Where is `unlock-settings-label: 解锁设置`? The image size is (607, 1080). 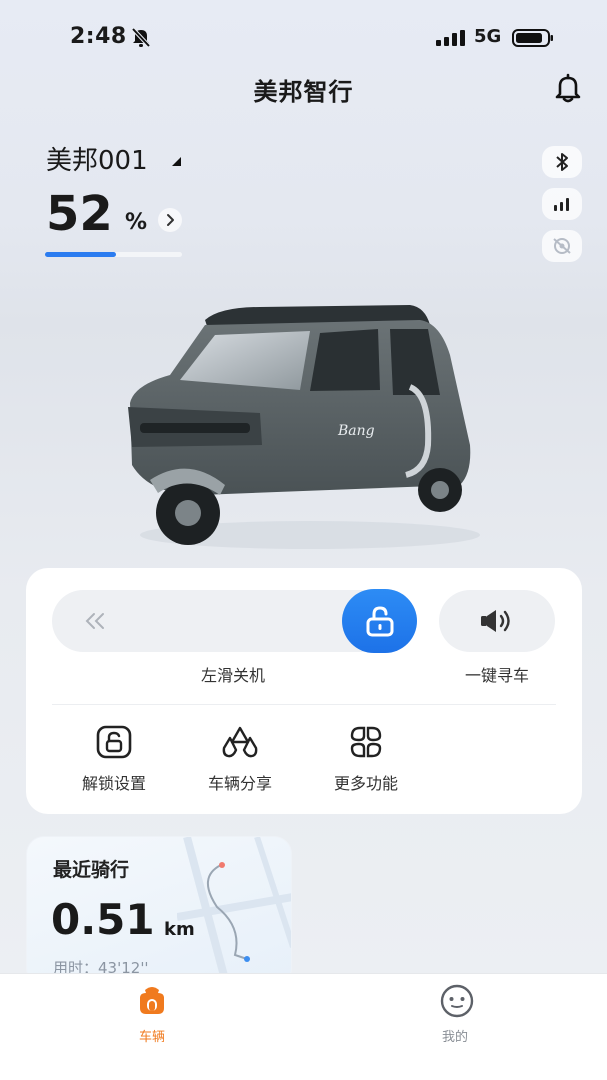
unlock-settings-label: 解锁设置 is located at coordinates (113, 783).